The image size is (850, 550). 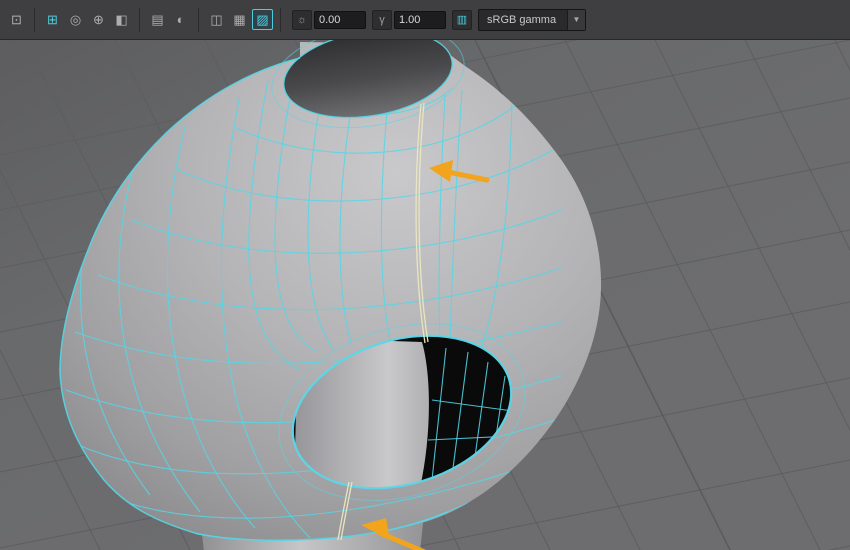 What do you see at coordinates (157, 19) in the screenshot?
I see `history-icon: ▤` at bounding box center [157, 19].